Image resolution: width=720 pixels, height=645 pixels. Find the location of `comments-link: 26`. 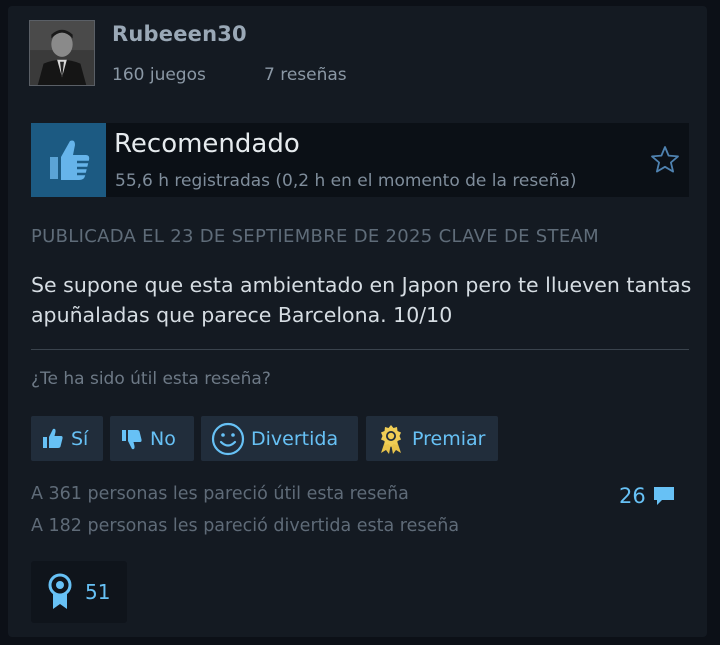

comments-link: 26 is located at coordinates (647, 496).